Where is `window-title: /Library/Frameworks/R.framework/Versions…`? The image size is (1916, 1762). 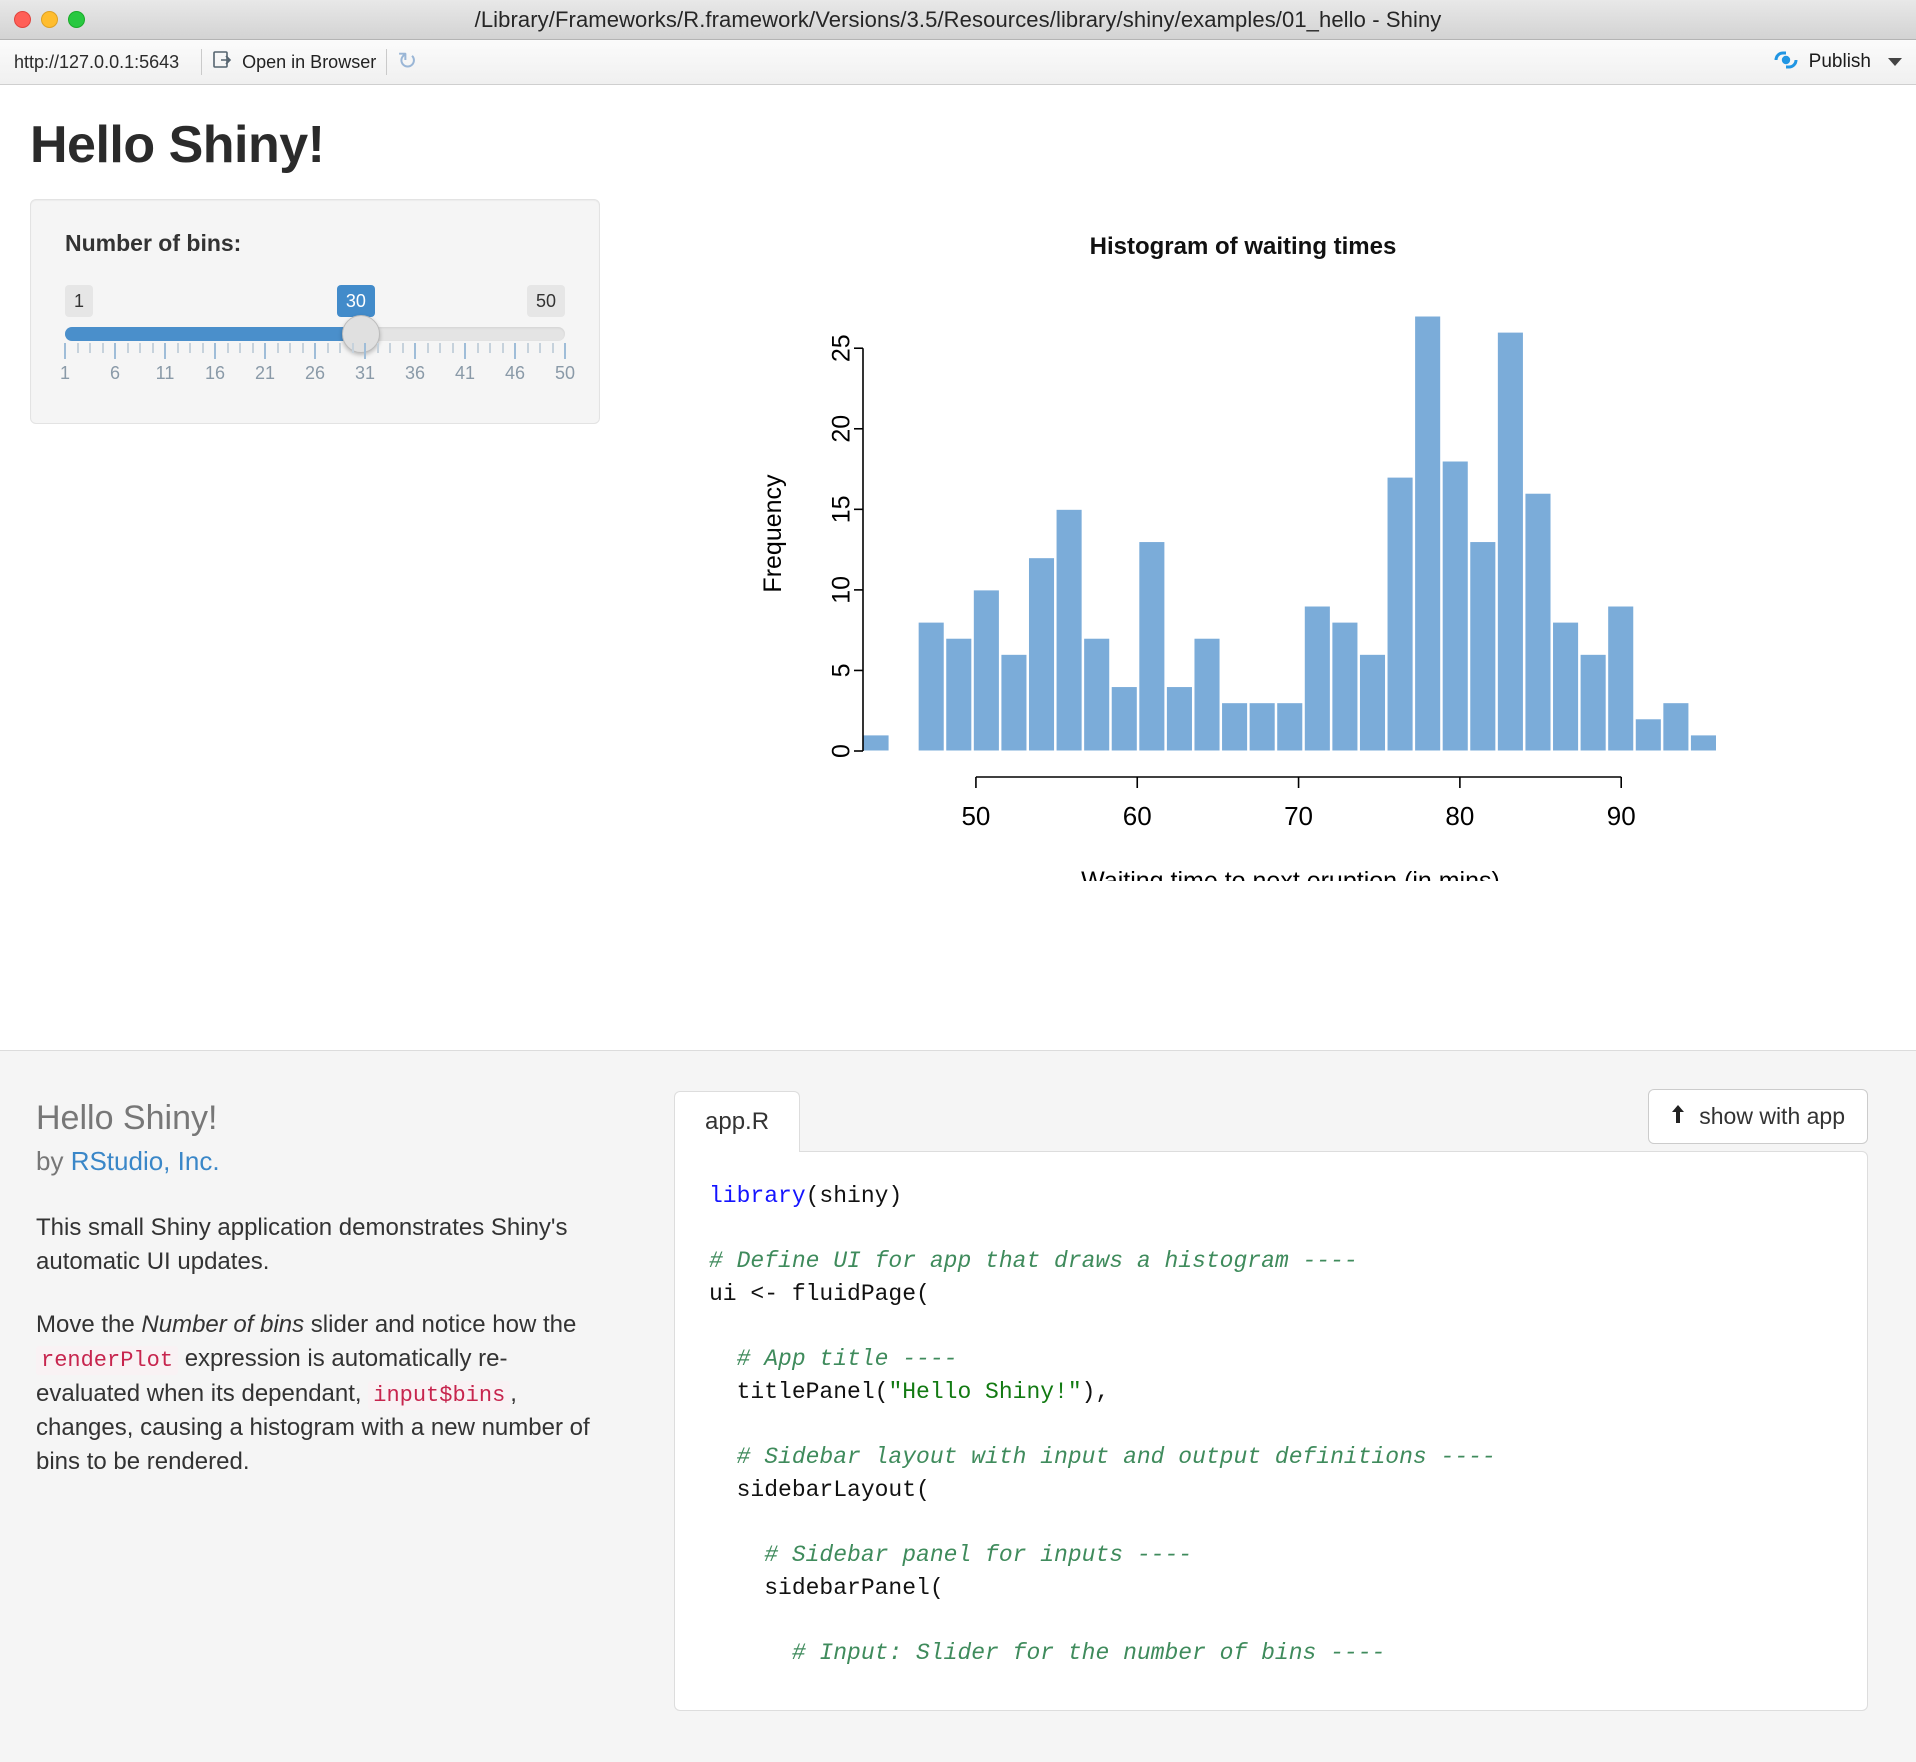 window-title: /Library/Frameworks/R.framework/Versions… is located at coordinates (958, 19).